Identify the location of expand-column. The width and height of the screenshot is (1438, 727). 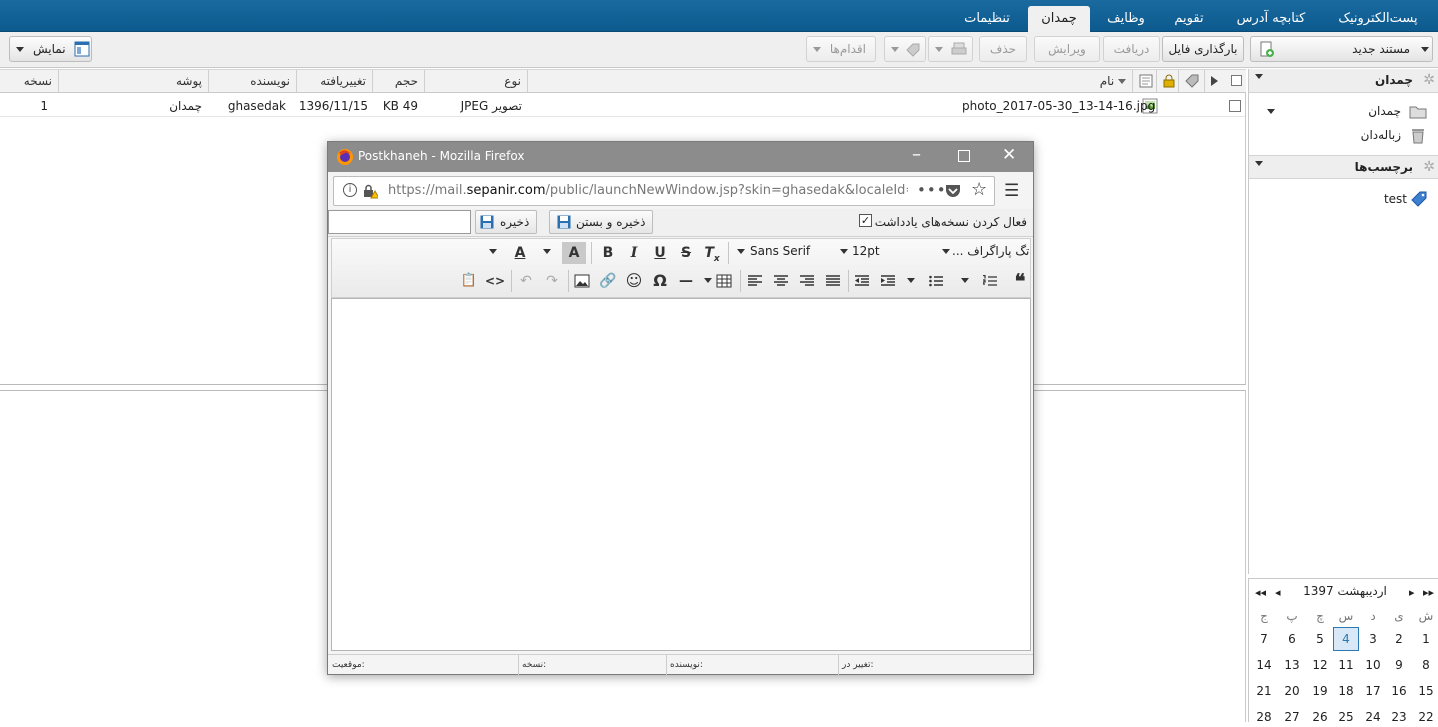
(1216, 81).